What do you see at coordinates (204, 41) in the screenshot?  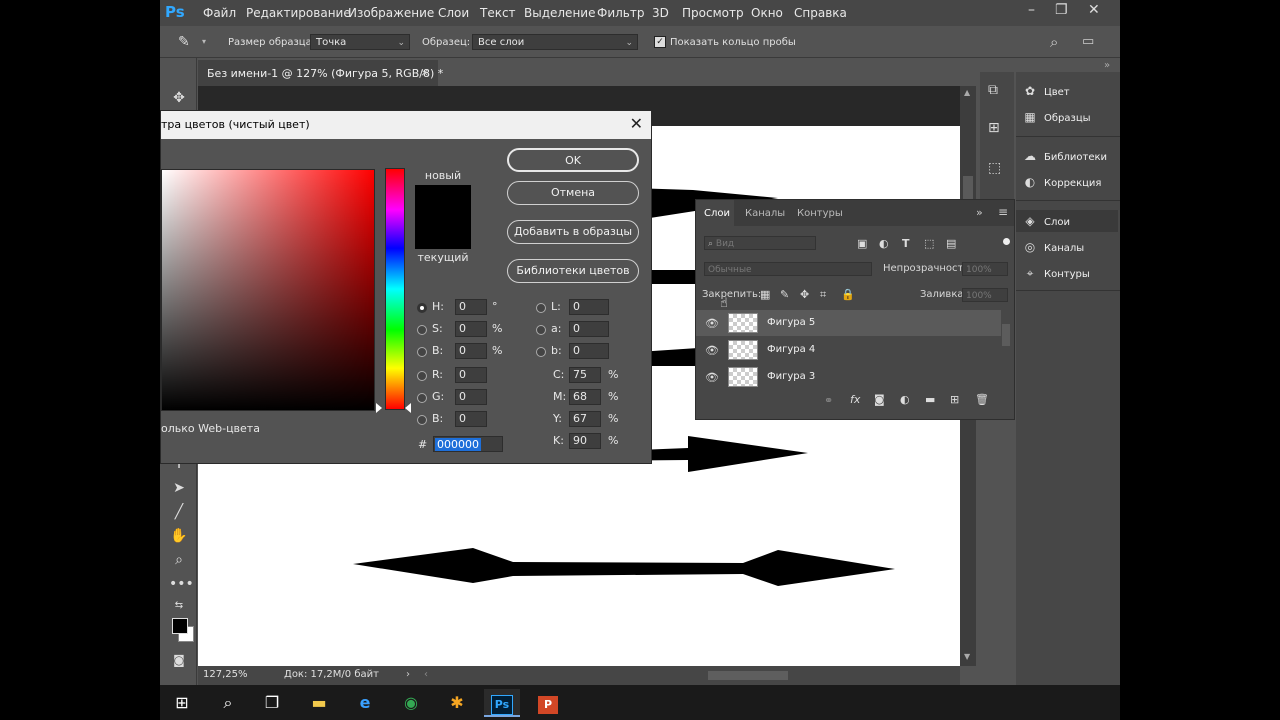 I see `tool-preset-chevron-icon: ▾` at bounding box center [204, 41].